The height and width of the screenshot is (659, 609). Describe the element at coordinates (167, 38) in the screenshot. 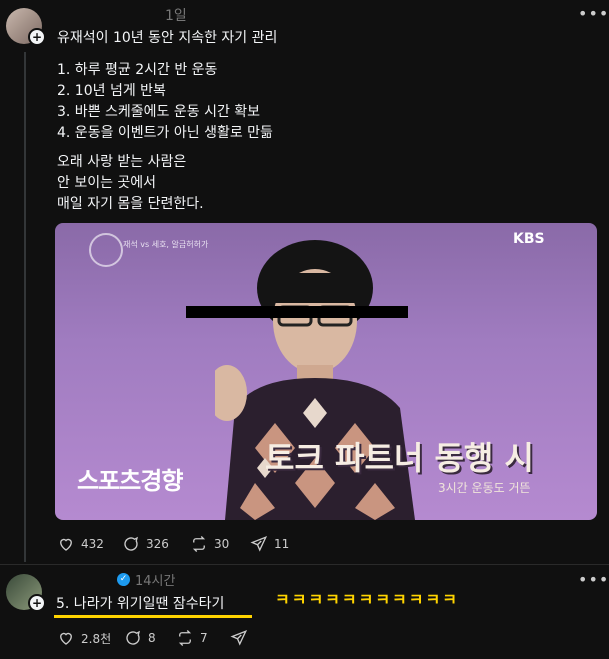

I see `post1-title: 유재석이 10년 동안 지속한 자기 관리` at that location.